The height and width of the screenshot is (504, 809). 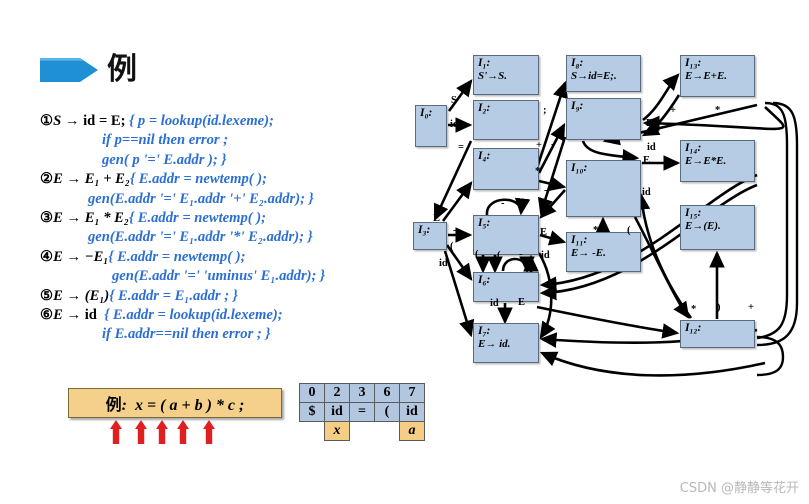 I want to click on rule-1: ①S → id = E; { p = lookup(id.lexeme);, so click(x=230, y=121).